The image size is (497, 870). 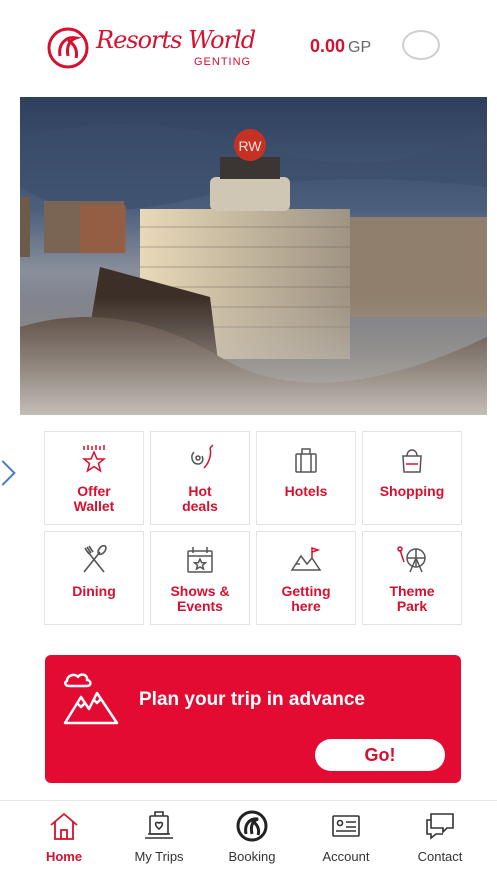 I want to click on tile-hotels: Hotels, so click(x=306, y=478).